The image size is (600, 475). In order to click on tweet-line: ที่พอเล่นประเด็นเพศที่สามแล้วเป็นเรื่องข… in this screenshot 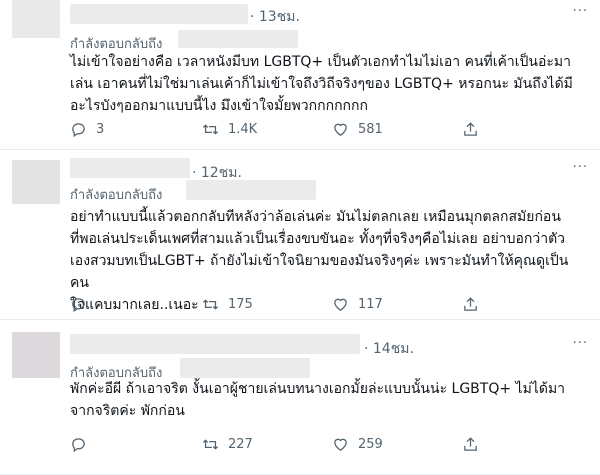, I will do `click(318, 239)`.